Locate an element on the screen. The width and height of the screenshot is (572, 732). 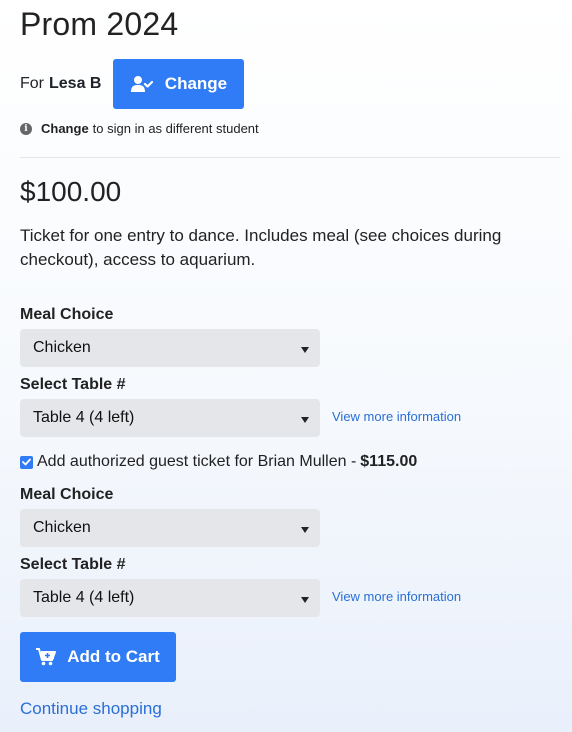
page-title: Prom 2024 is located at coordinates (99, 24).